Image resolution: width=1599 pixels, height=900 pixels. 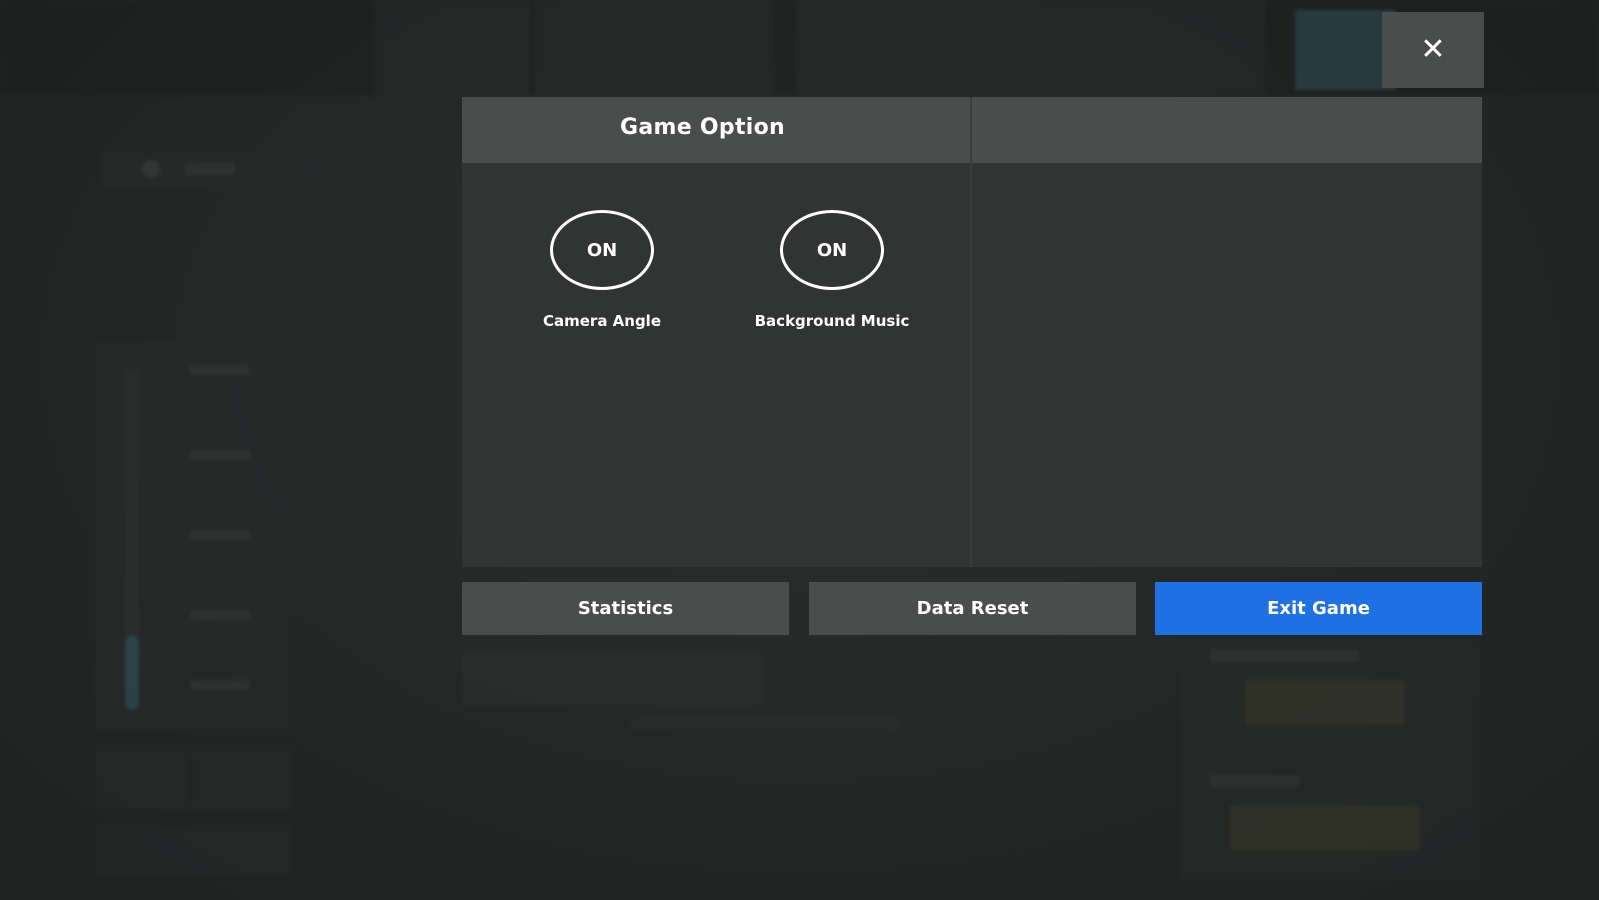 I want to click on background-gauge-divider, so click(x=191, y=779).